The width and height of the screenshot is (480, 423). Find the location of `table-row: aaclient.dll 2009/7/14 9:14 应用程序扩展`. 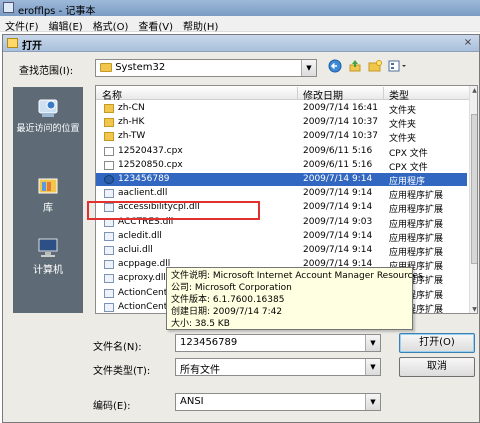

table-row: aaclient.dll 2009/7/14 9:14 应用程序扩展 is located at coordinates (281, 194).